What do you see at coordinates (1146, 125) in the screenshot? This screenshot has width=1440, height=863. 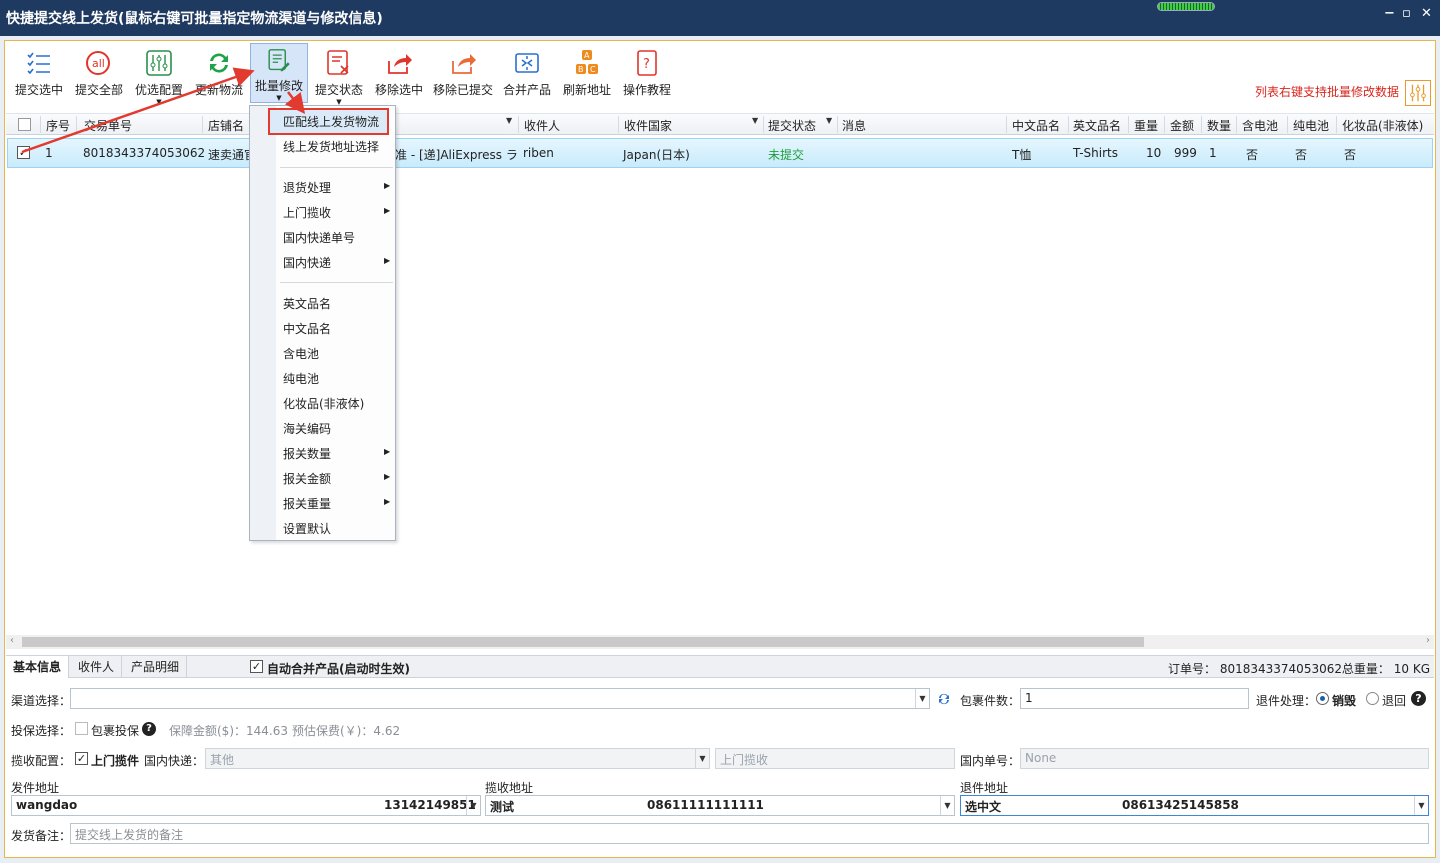 I see `column-header: 重量` at bounding box center [1146, 125].